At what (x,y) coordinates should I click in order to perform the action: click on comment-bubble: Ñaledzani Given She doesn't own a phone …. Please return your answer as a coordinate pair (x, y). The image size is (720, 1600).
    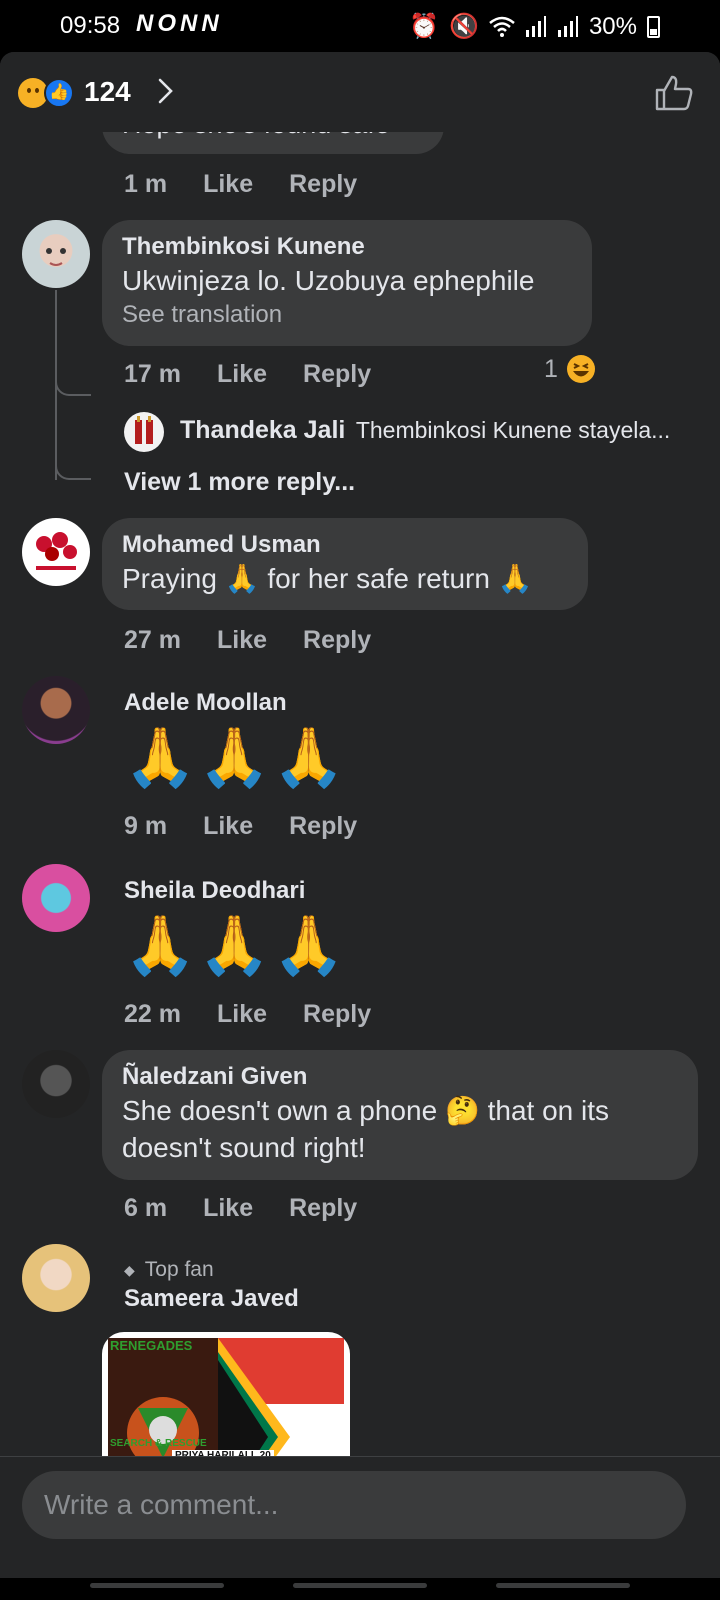
    Looking at the image, I should click on (400, 1115).